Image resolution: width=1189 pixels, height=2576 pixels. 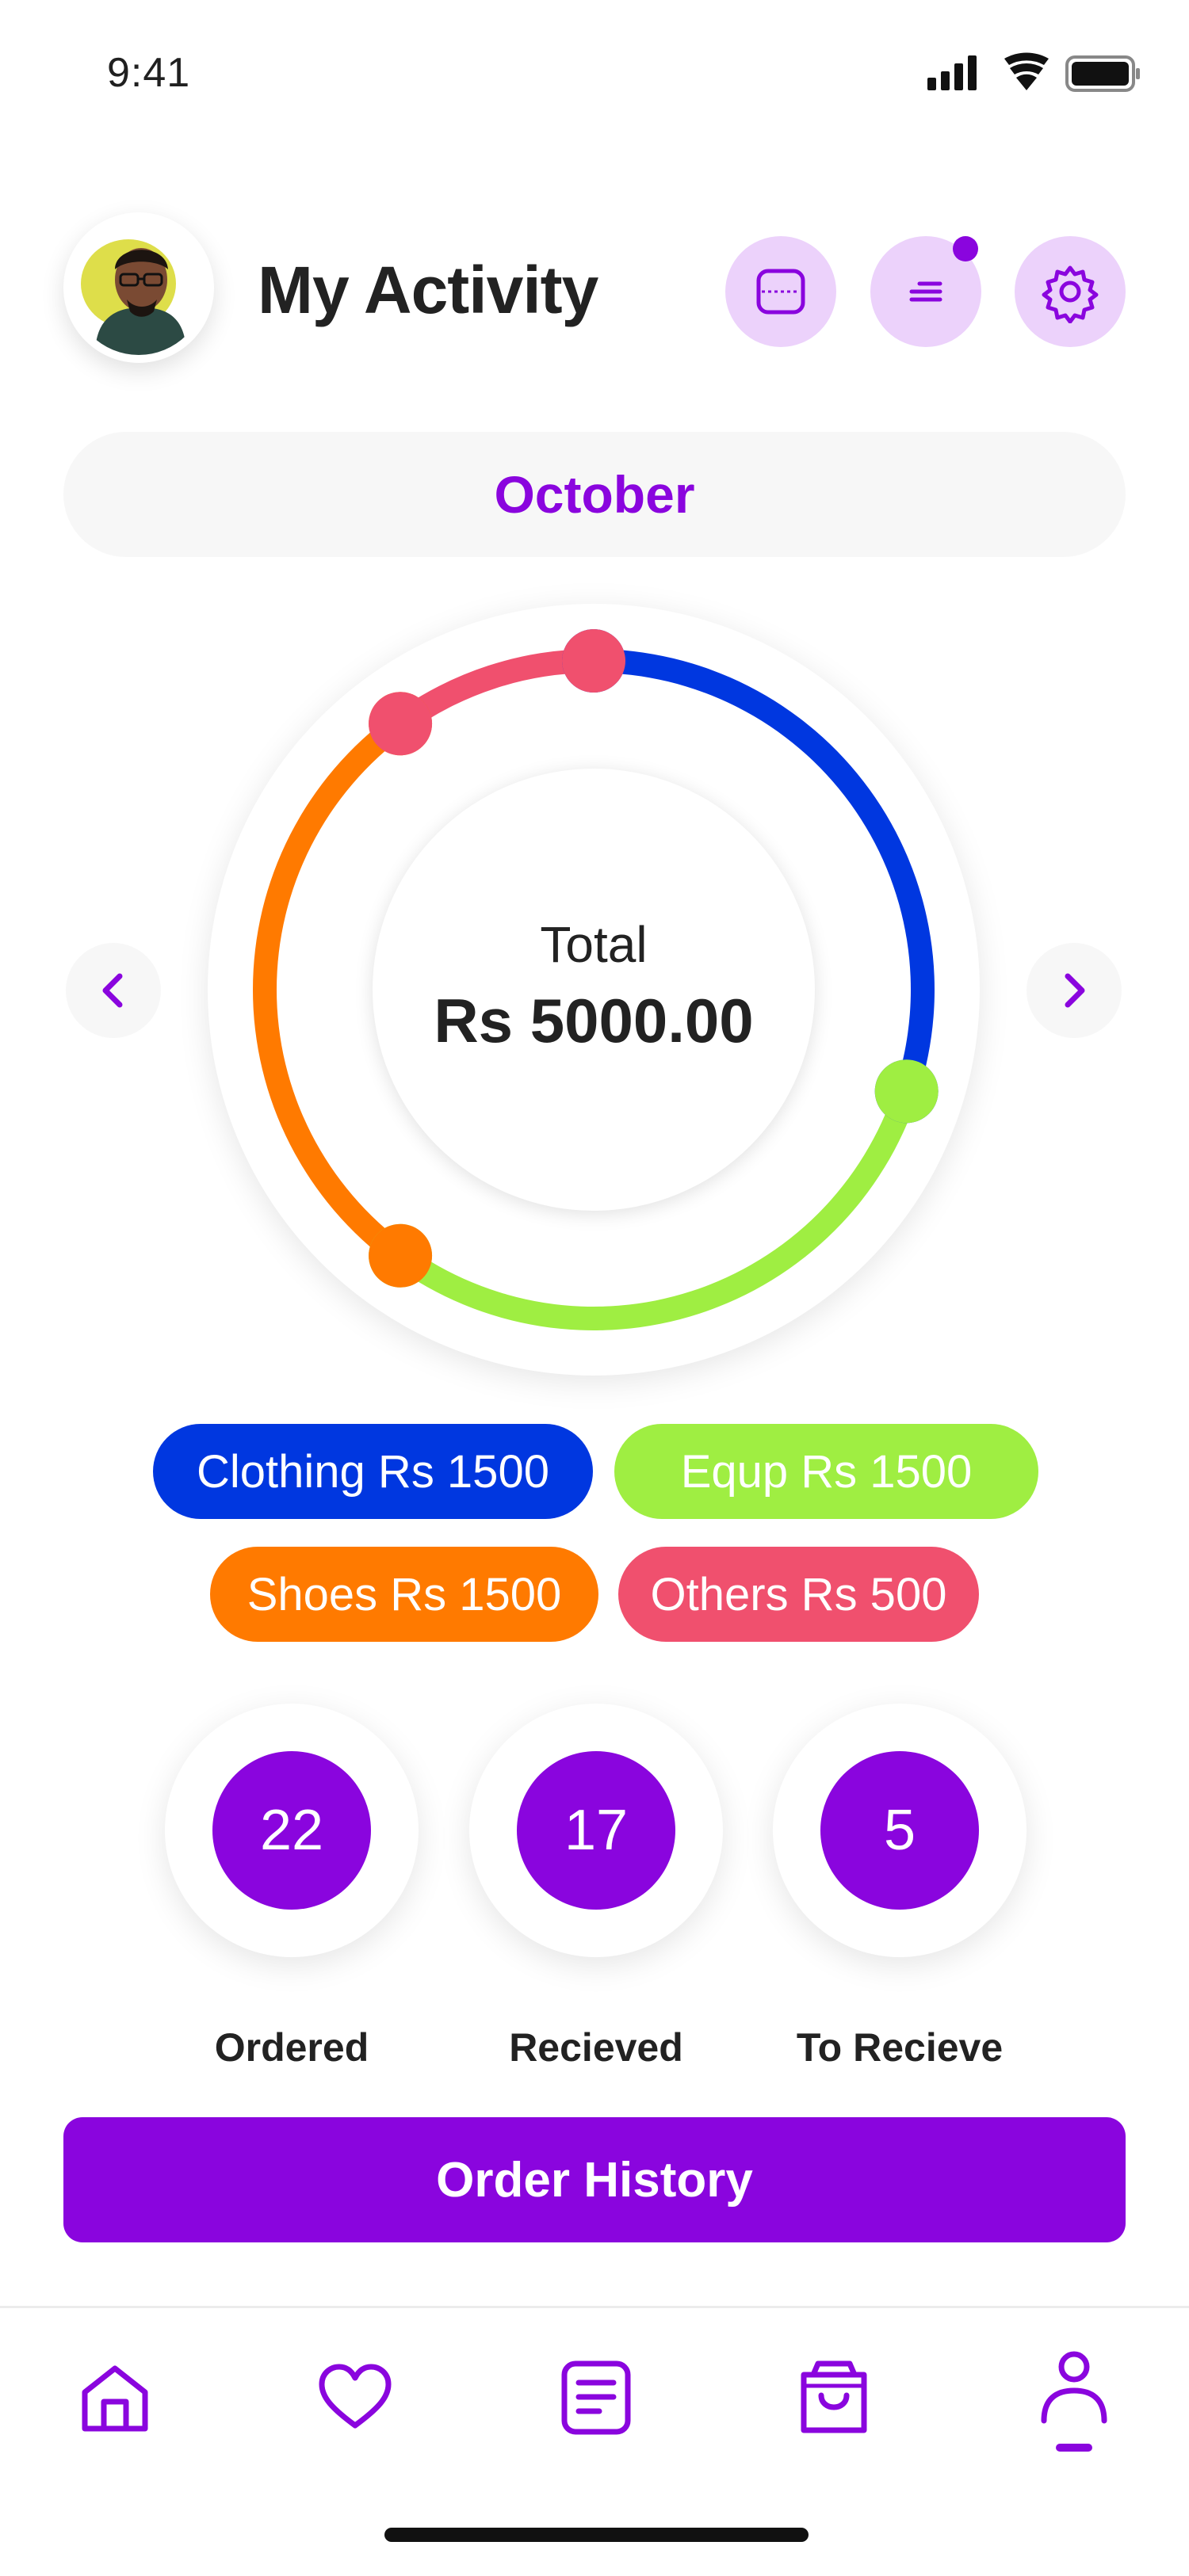 I want to click on tab-cart, so click(x=833, y=2397).